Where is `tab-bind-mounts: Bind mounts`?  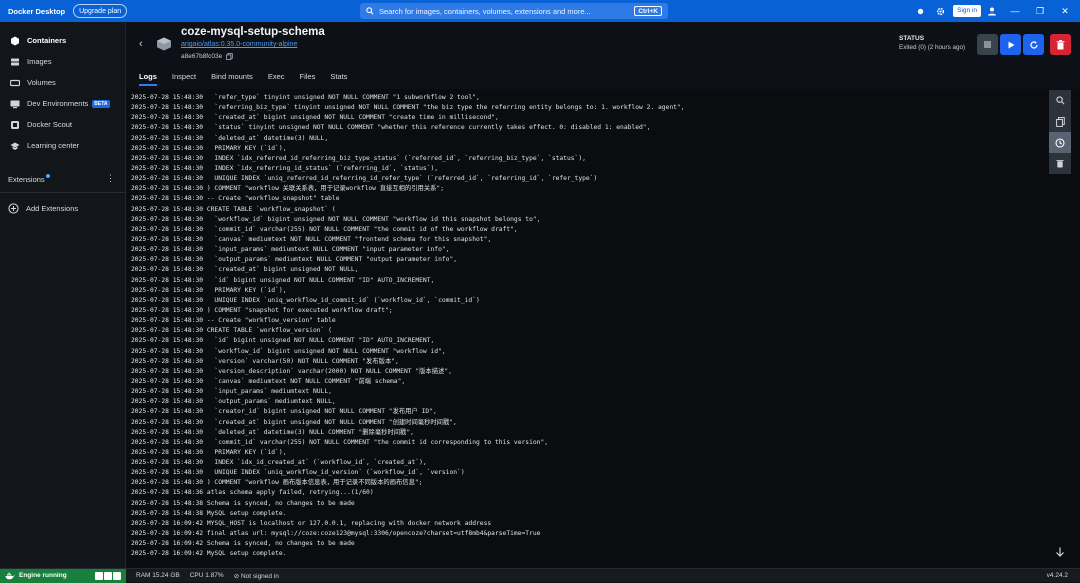 tab-bind-mounts: Bind mounts is located at coordinates (232, 77).